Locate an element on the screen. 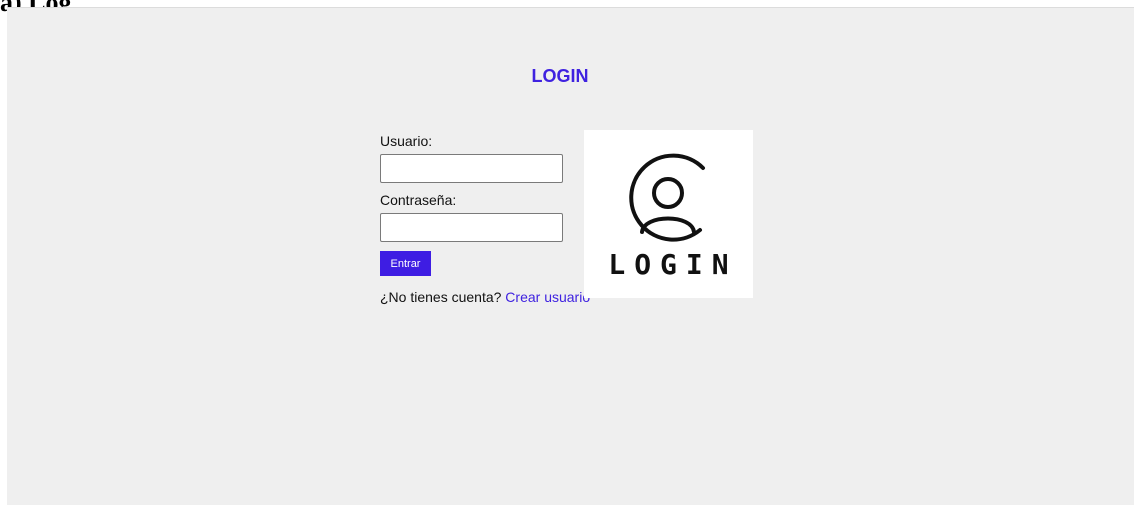 Image resolution: width=1134 pixels, height=505 pixels. user-circle-icon is located at coordinates (667, 197).